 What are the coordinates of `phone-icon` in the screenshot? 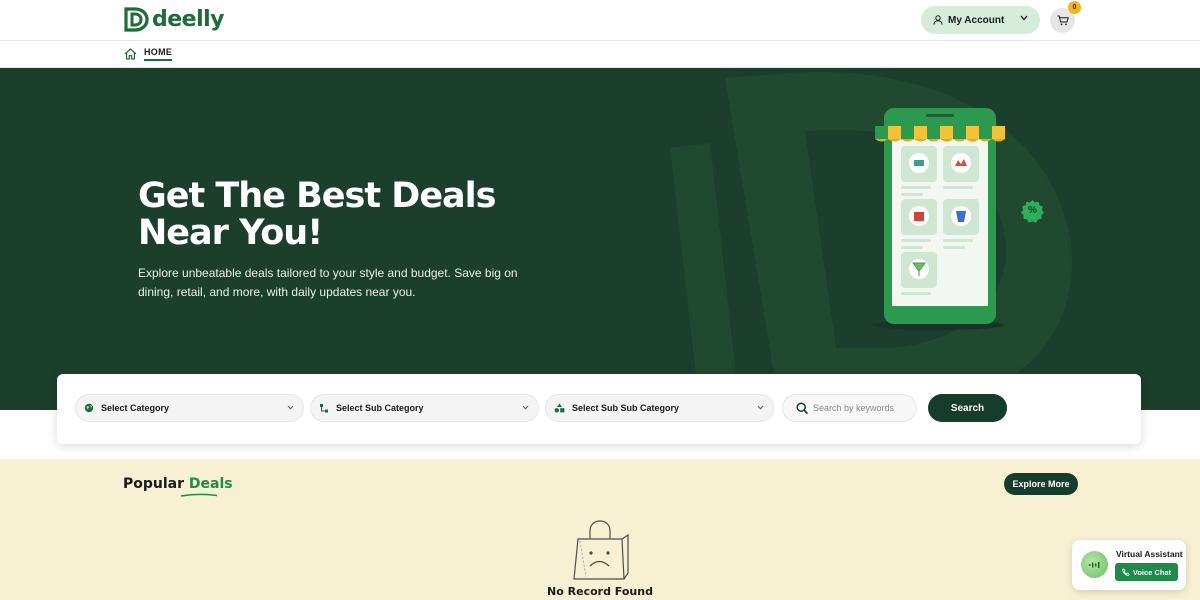 It's located at (1125, 572).